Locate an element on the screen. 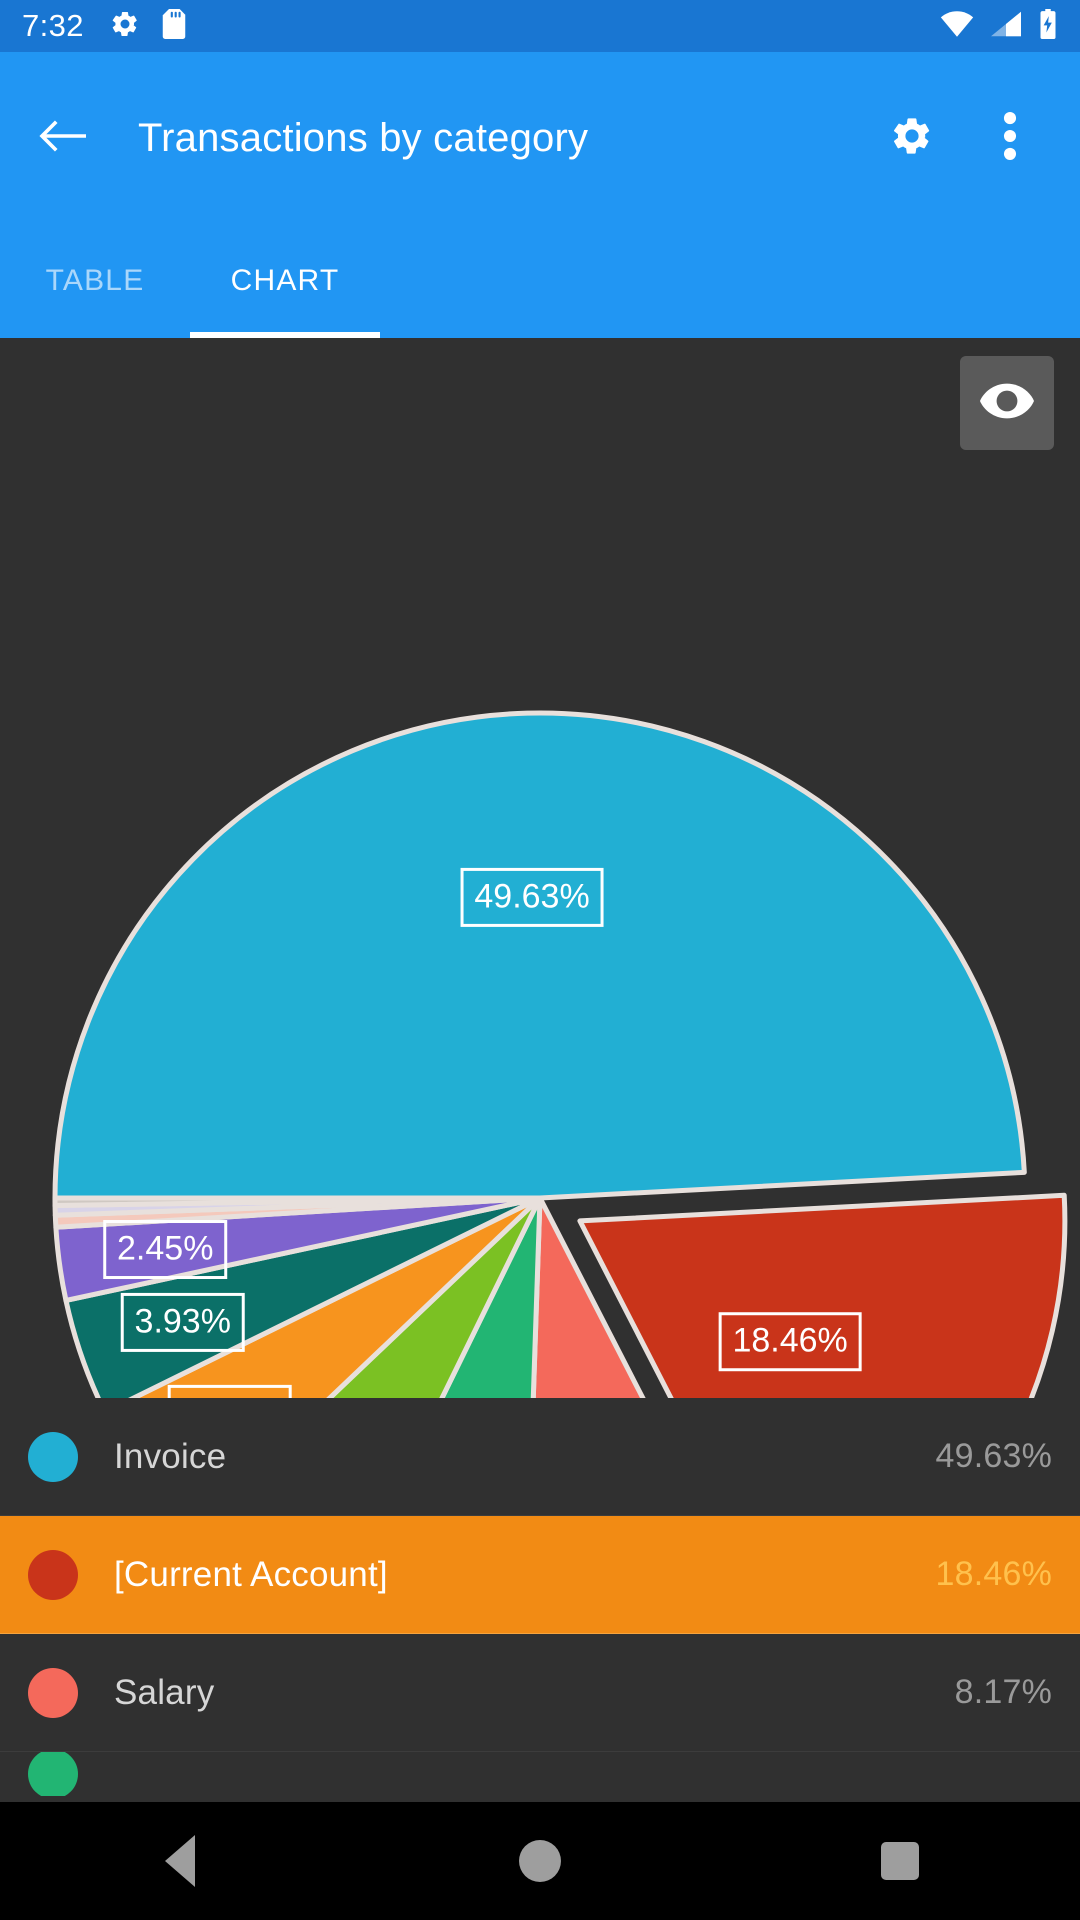  status-bar: 7:32 is located at coordinates (540, 26).